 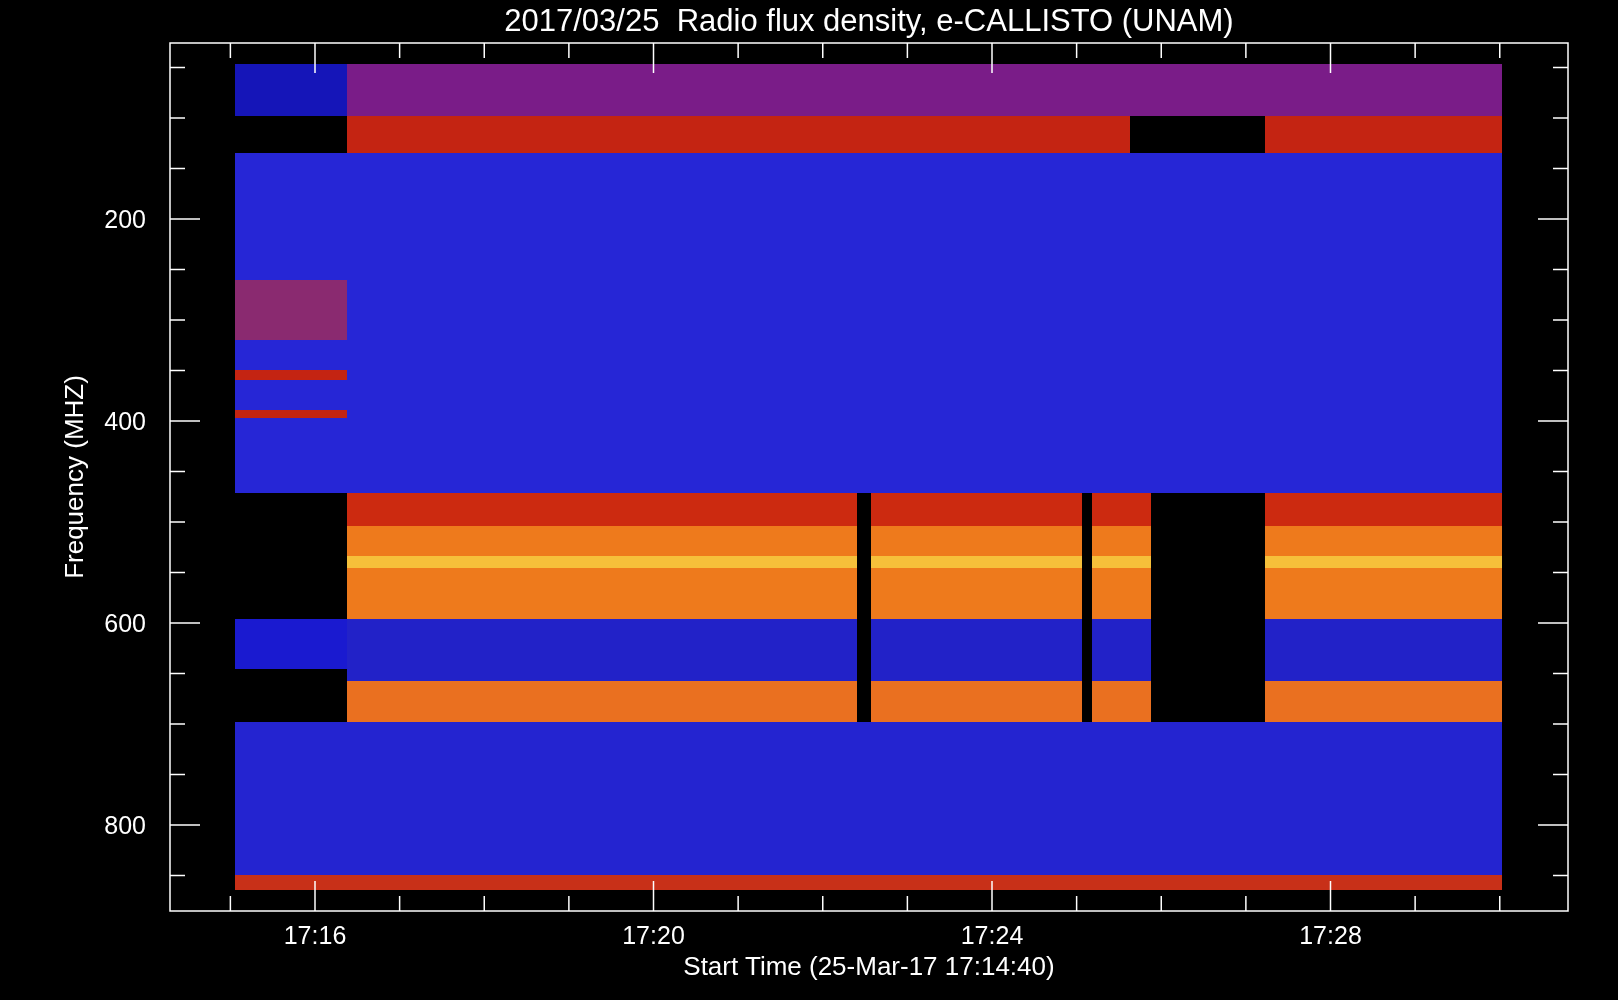 What do you see at coordinates (869, 20) in the screenshot?
I see `chart-title: 2017/03/25 Radio flux density, e-CALLISTO (UNAM)` at bounding box center [869, 20].